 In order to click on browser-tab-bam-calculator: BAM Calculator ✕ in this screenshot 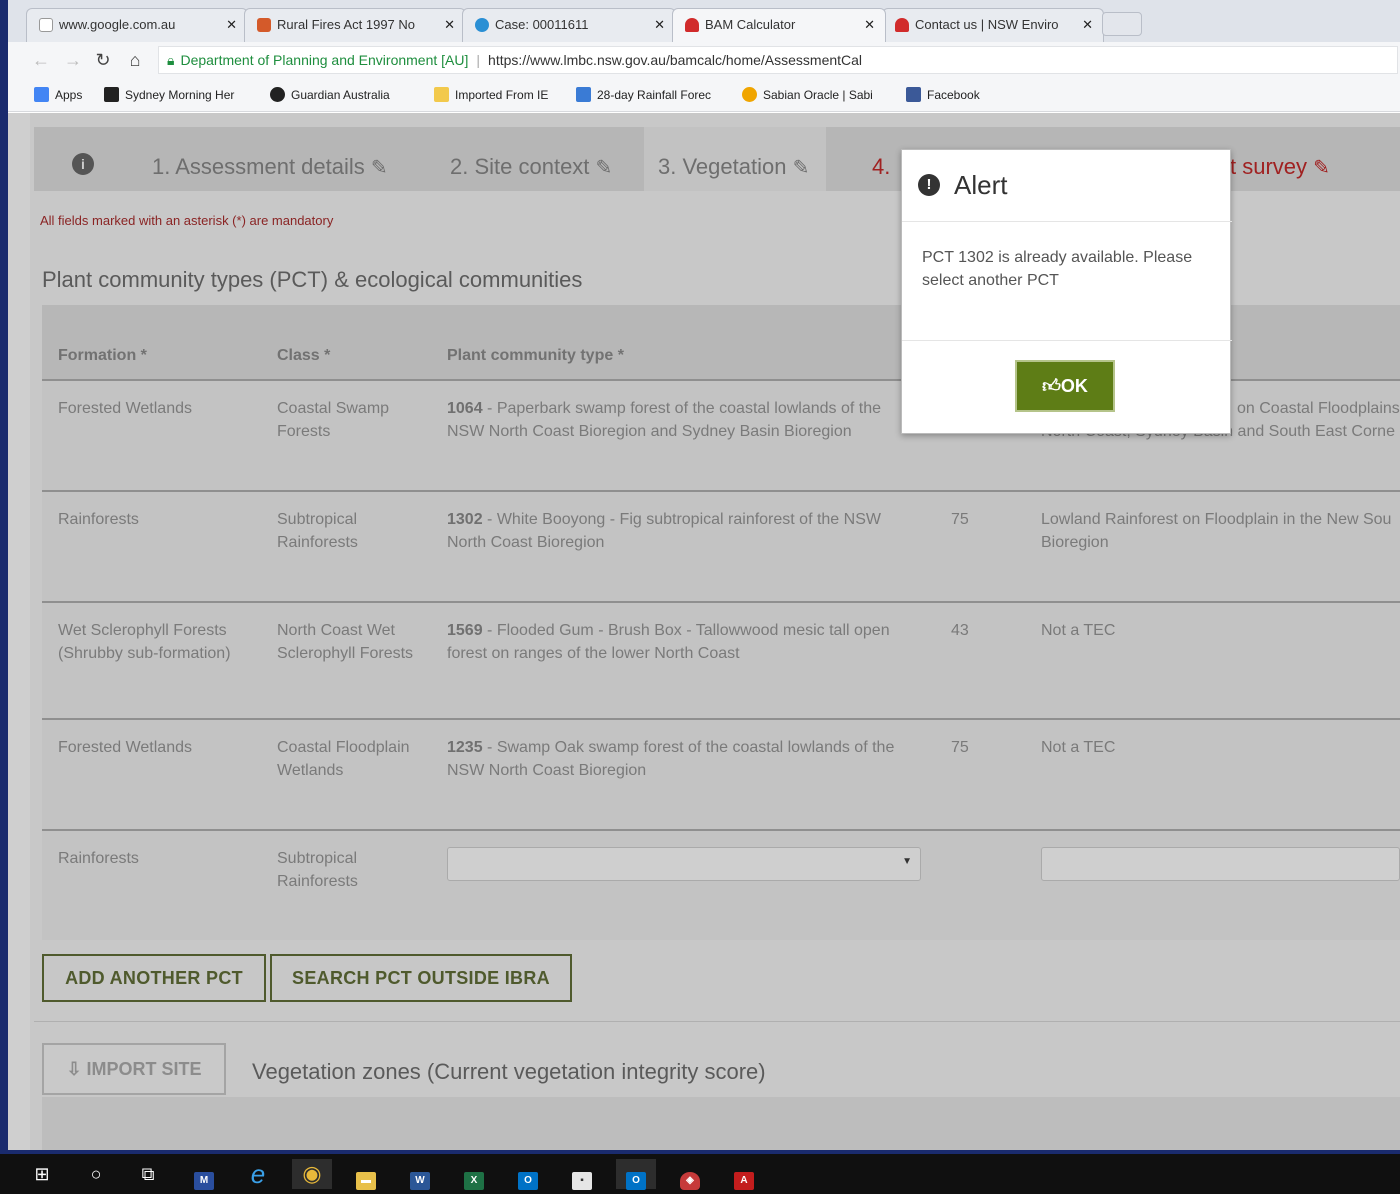, I will do `click(779, 25)`.